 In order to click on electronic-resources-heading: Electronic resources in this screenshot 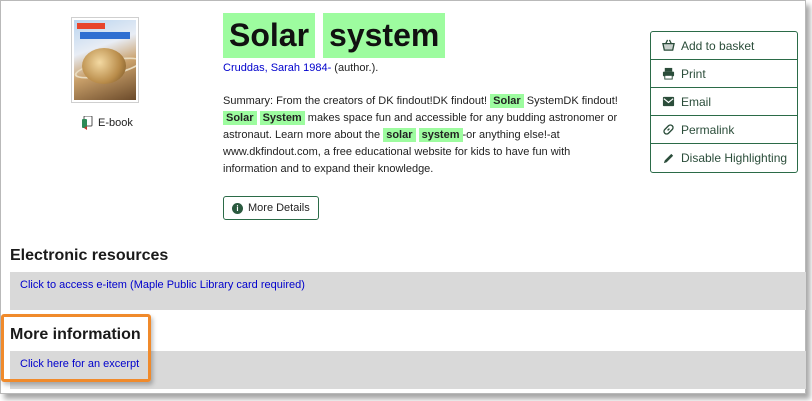, I will do `click(89, 255)`.